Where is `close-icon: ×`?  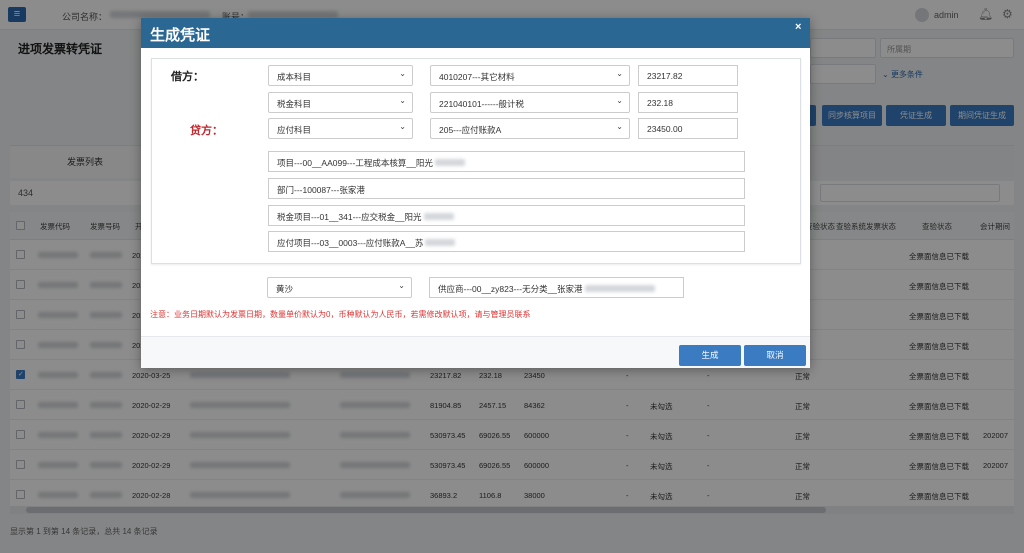 close-icon: × is located at coordinates (798, 27).